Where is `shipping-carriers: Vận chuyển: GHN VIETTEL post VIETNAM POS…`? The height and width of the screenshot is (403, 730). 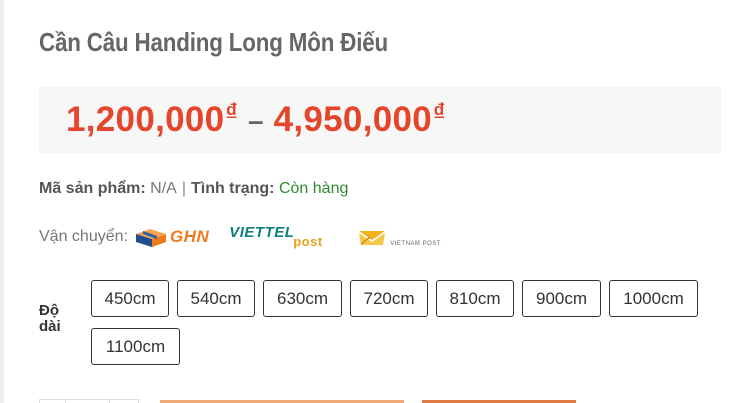
shipping-carriers: Vận chuyển: GHN VIETTEL post VIETNAM POS… is located at coordinates (249, 237).